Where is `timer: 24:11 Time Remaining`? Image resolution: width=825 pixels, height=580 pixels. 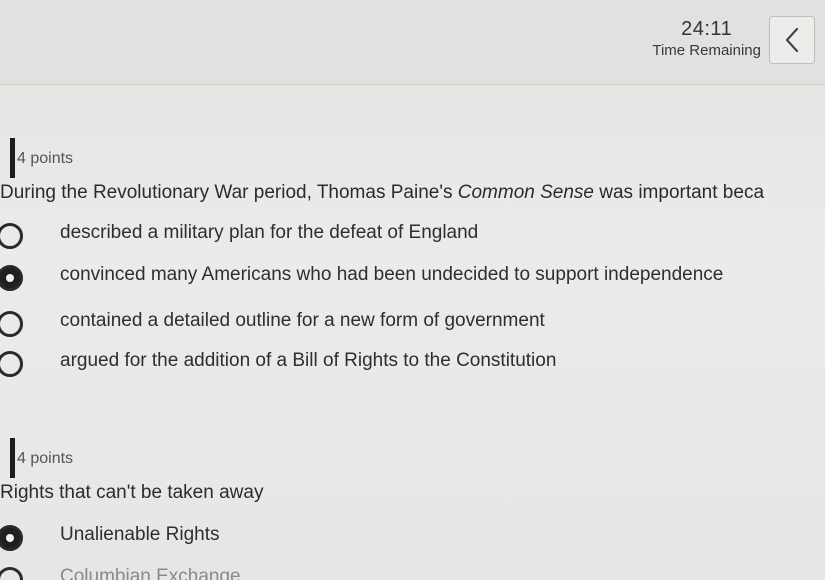
timer: 24:11 Time Remaining is located at coordinates (706, 38).